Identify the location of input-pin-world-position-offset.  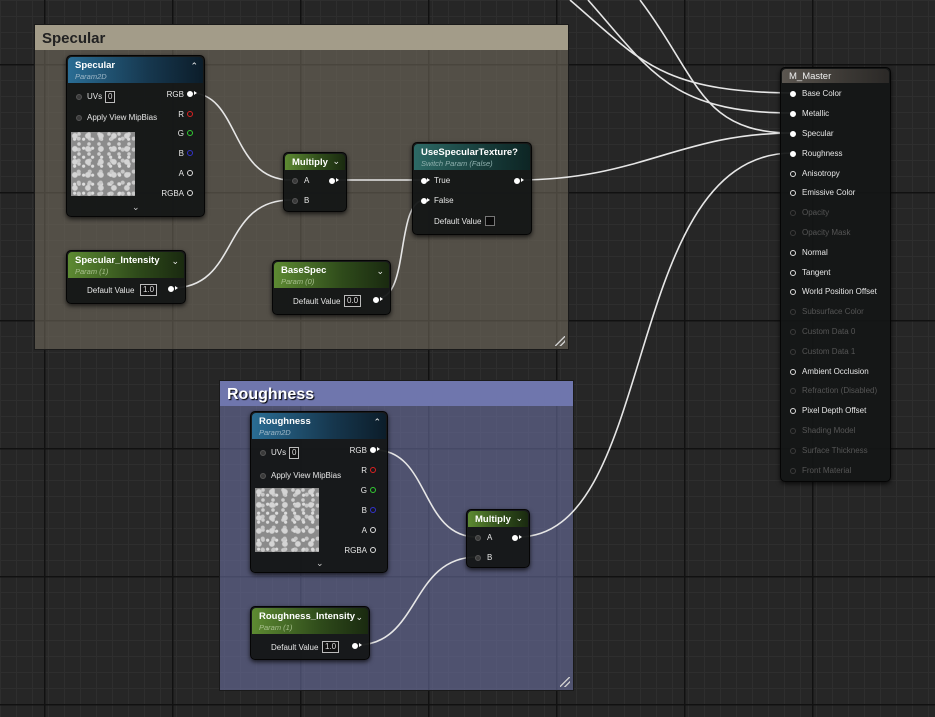
(793, 292).